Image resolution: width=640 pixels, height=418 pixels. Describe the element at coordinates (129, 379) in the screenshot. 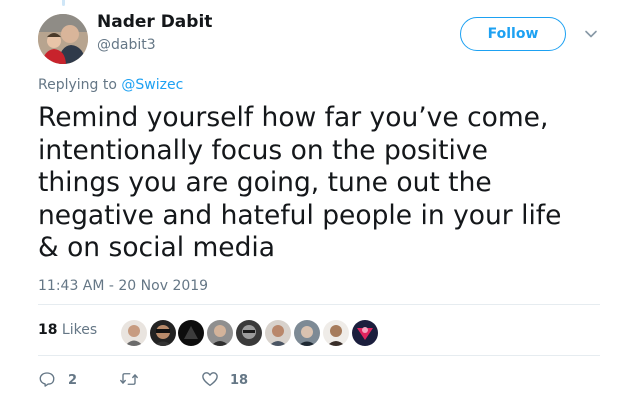

I see `retweet-icon` at that location.